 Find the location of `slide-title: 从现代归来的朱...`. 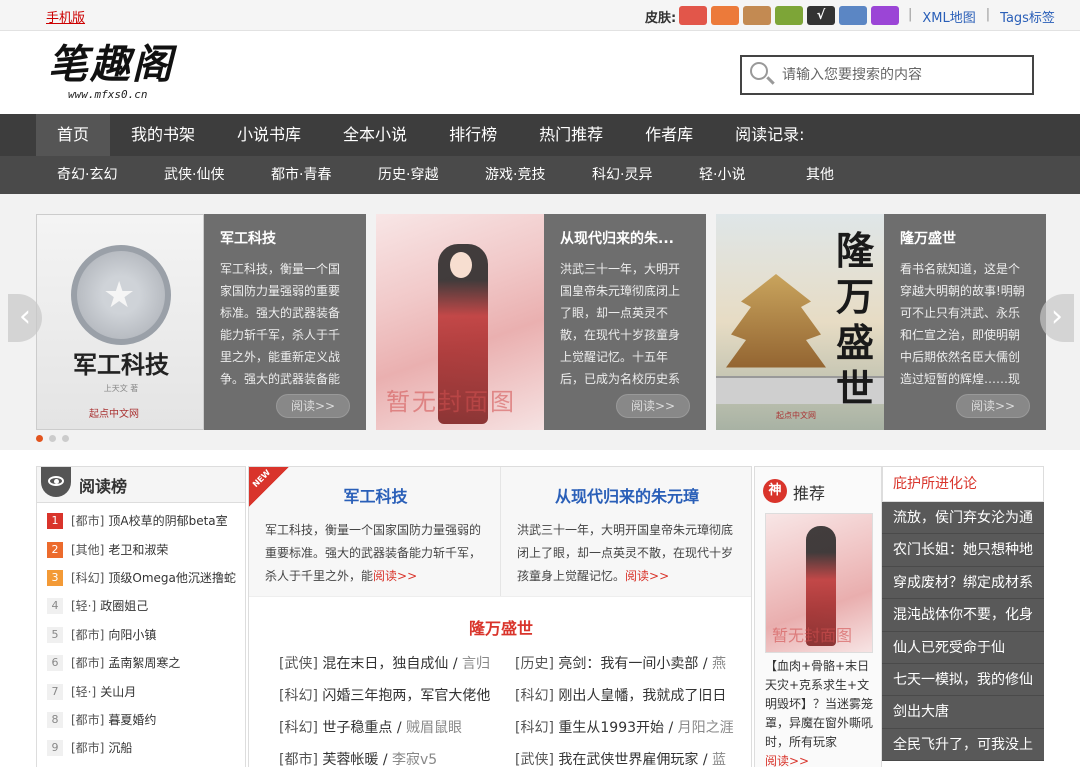

slide-title: 从现代归来的朱... is located at coordinates (625, 238).